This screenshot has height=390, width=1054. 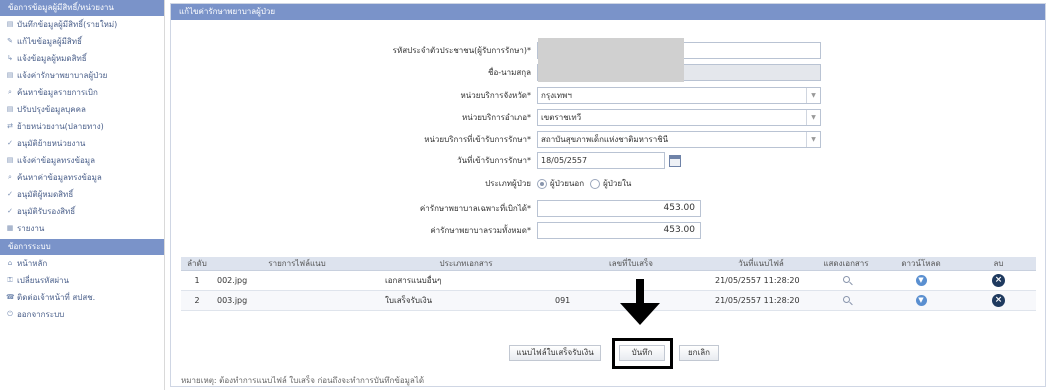 I want to click on col-date: วันที่แนบไฟล์, so click(x=761, y=264).